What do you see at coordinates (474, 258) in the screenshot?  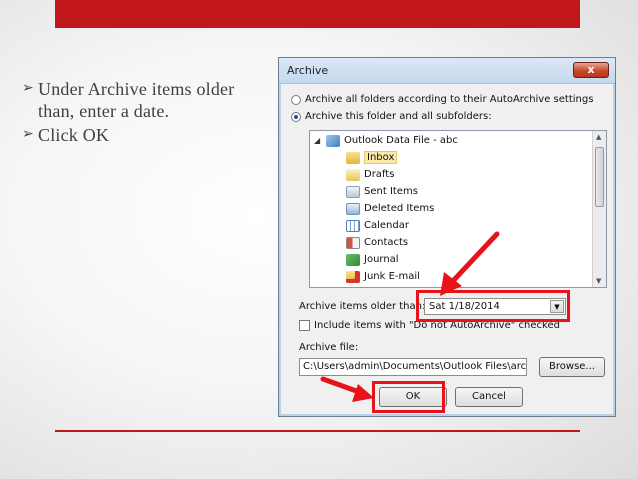 I see `arrow-to-date-line` at bounding box center [474, 258].